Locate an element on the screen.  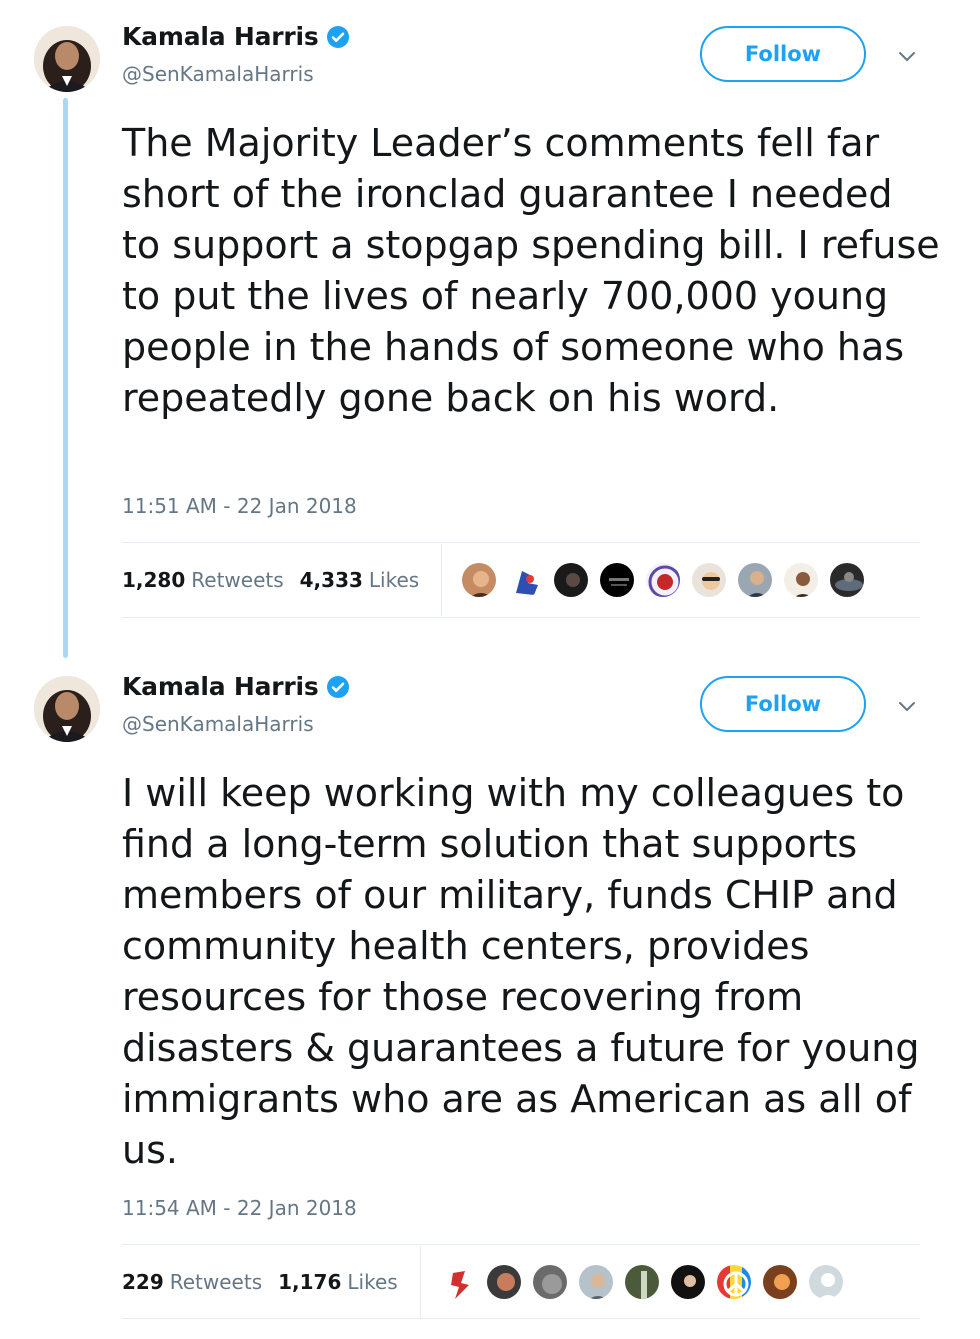
likes-count: 1,176 is located at coordinates (310, 1282).